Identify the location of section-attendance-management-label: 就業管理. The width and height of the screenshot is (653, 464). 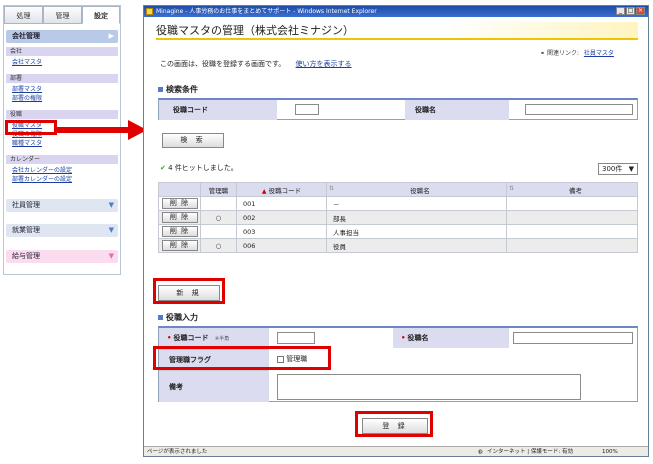
(26, 230).